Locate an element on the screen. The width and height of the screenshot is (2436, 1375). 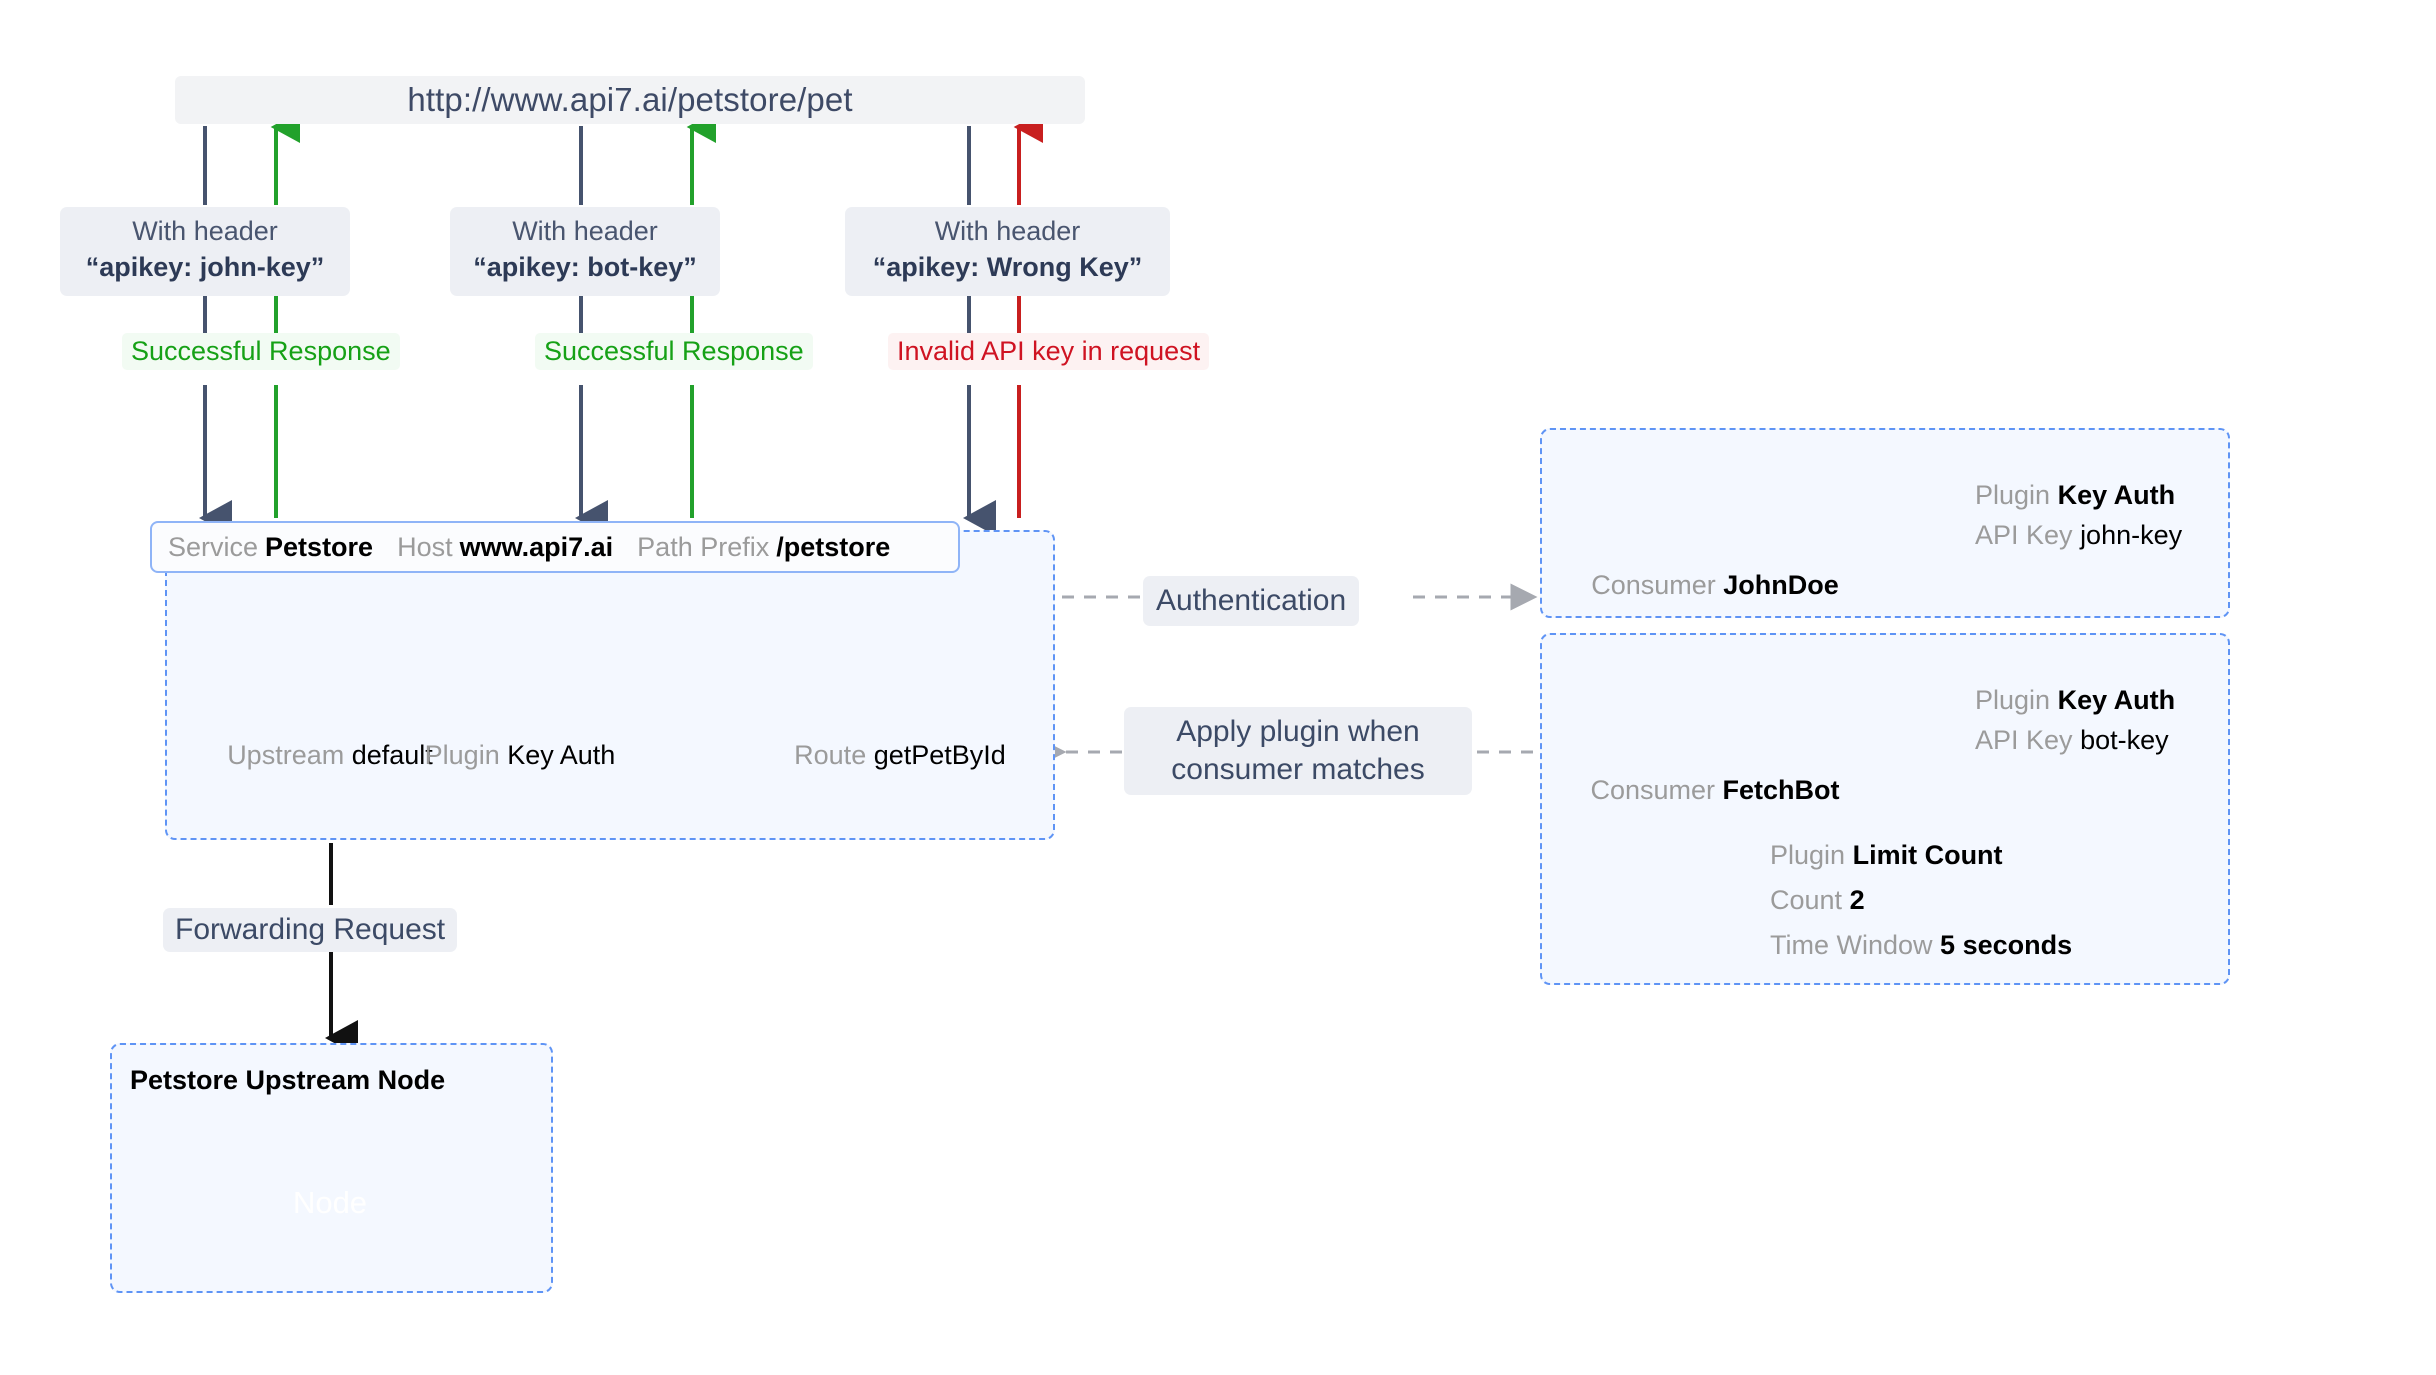
service-path-prefix-pair: Path Prefix /petstore is located at coordinates (763, 547).